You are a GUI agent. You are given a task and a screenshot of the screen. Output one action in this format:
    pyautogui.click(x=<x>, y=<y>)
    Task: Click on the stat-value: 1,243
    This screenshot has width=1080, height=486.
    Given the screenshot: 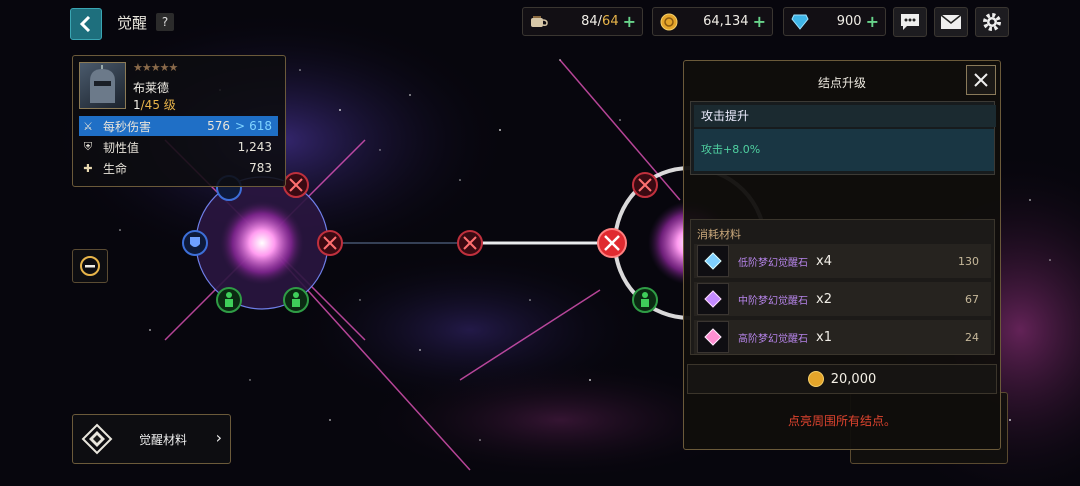 What is the action you would take?
    pyautogui.click(x=254, y=147)
    